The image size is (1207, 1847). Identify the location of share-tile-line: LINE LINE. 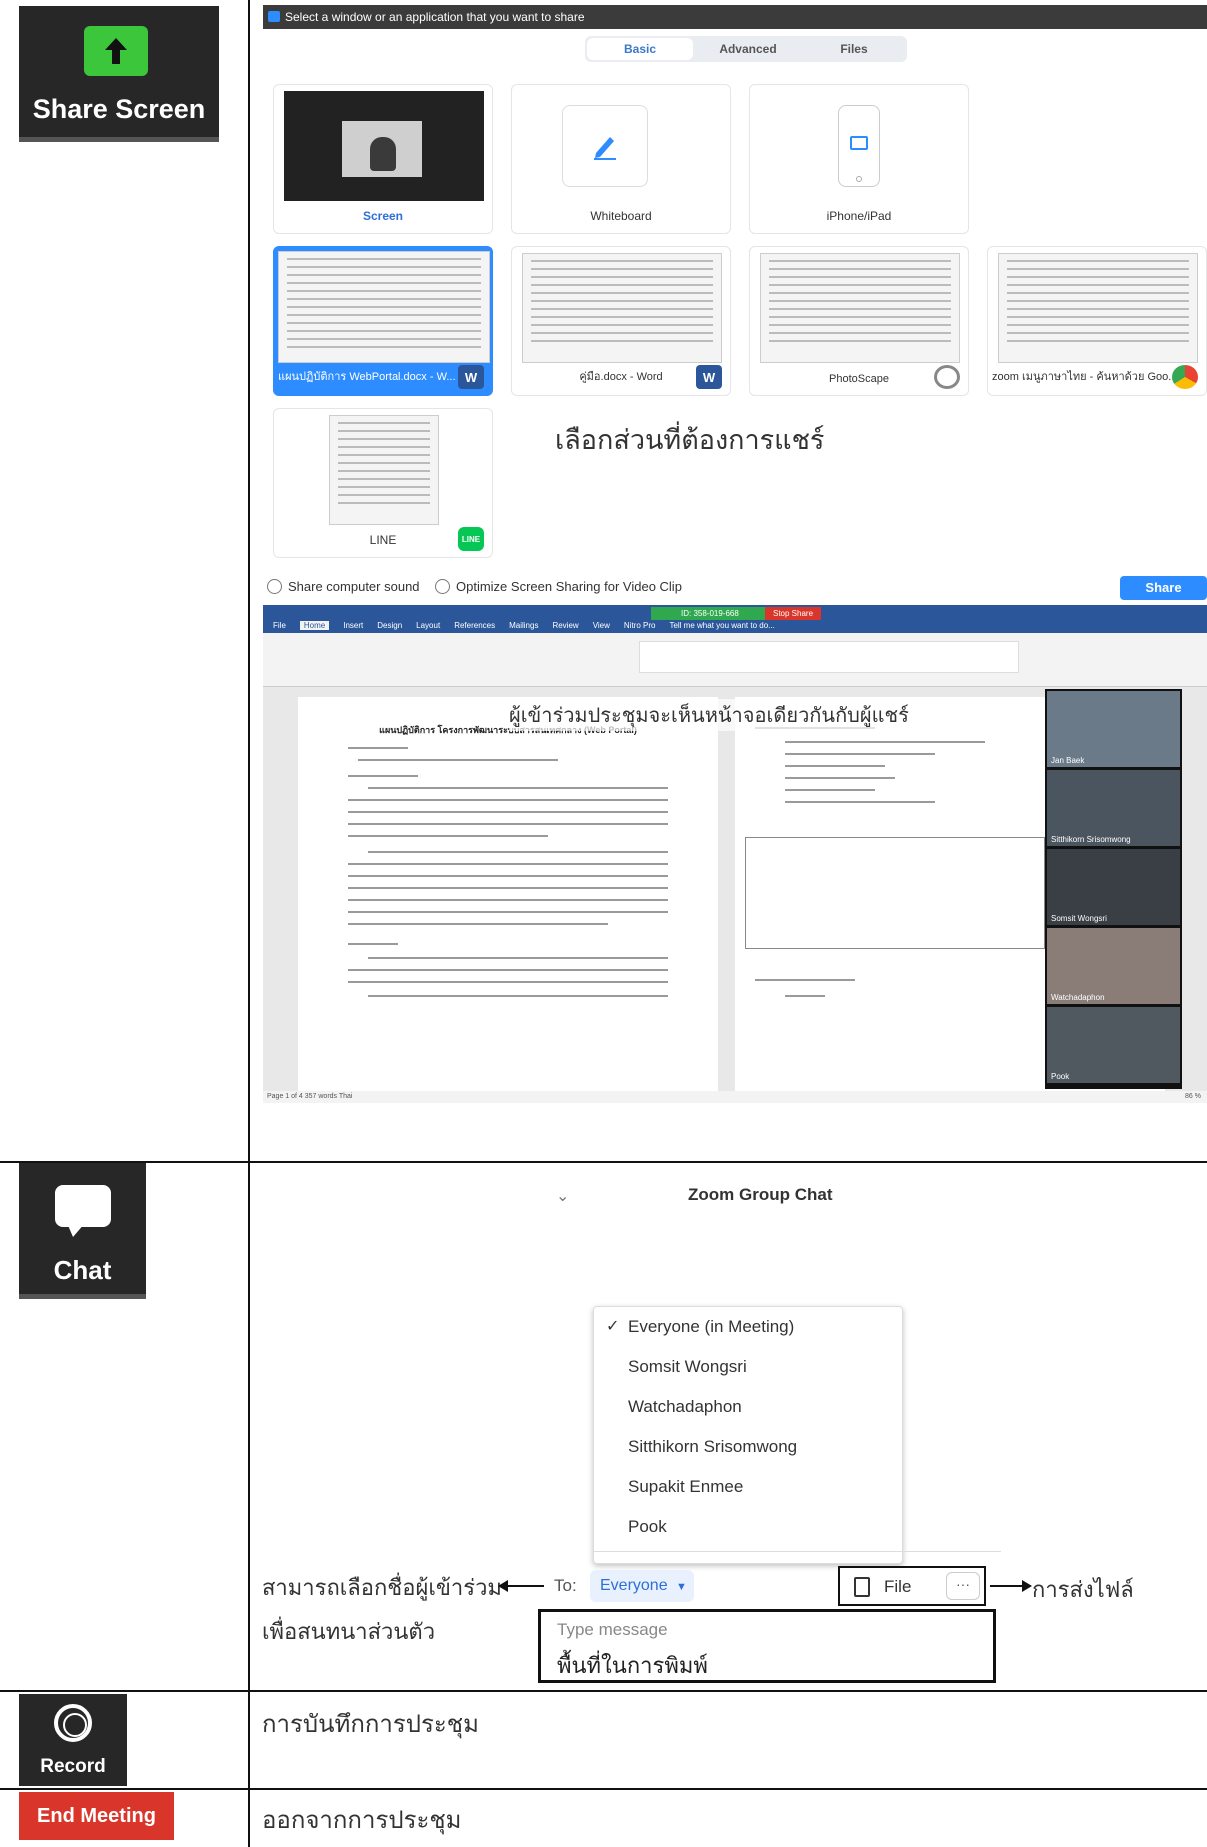
(383, 483).